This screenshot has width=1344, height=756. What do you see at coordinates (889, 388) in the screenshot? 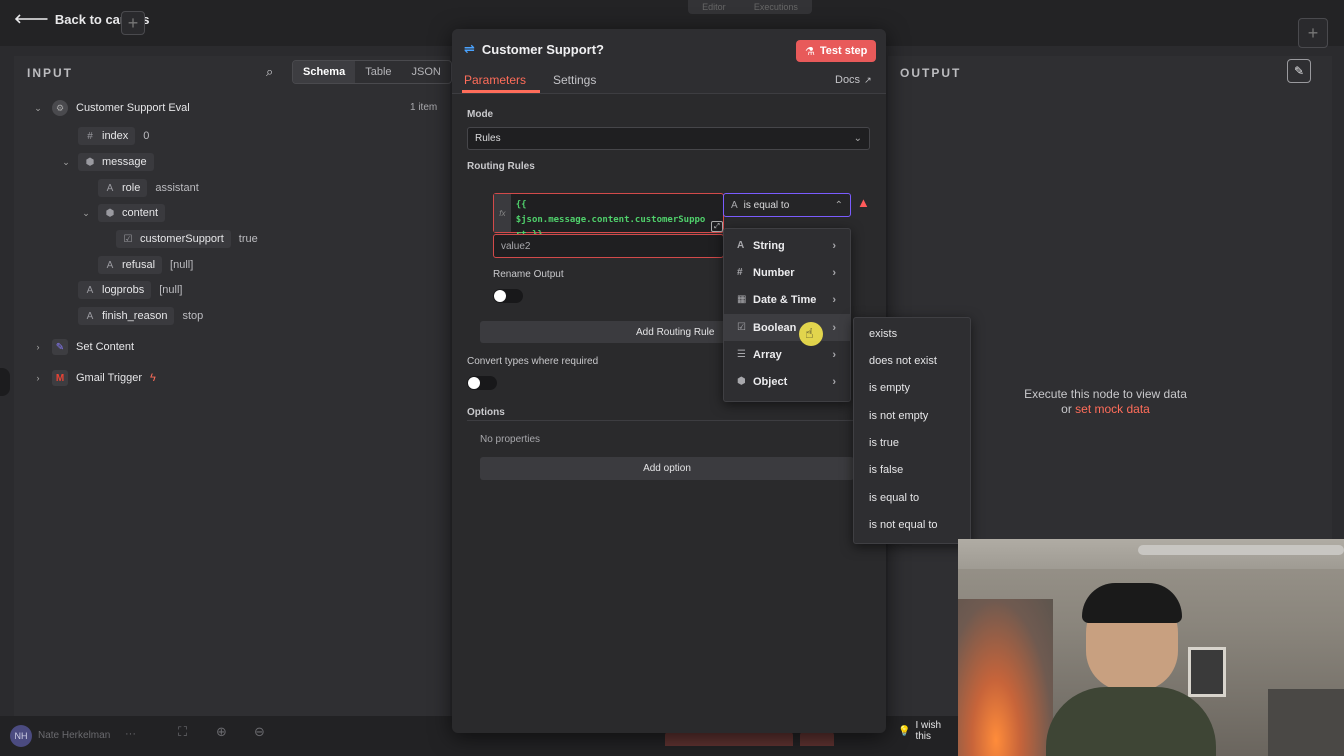
I see `operator-is-empty: is empty` at bounding box center [889, 388].